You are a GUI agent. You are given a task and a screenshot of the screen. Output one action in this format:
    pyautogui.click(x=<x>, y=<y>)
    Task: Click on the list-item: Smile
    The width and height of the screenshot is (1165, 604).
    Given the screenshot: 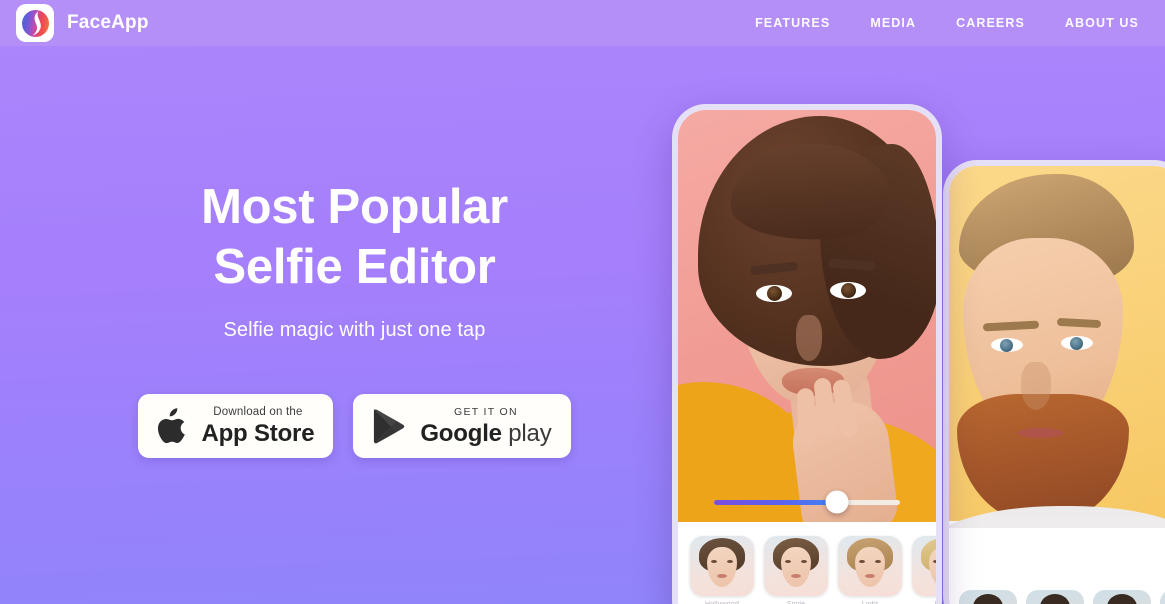 What is the action you would take?
    pyautogui.click(x=796, y=570)
    